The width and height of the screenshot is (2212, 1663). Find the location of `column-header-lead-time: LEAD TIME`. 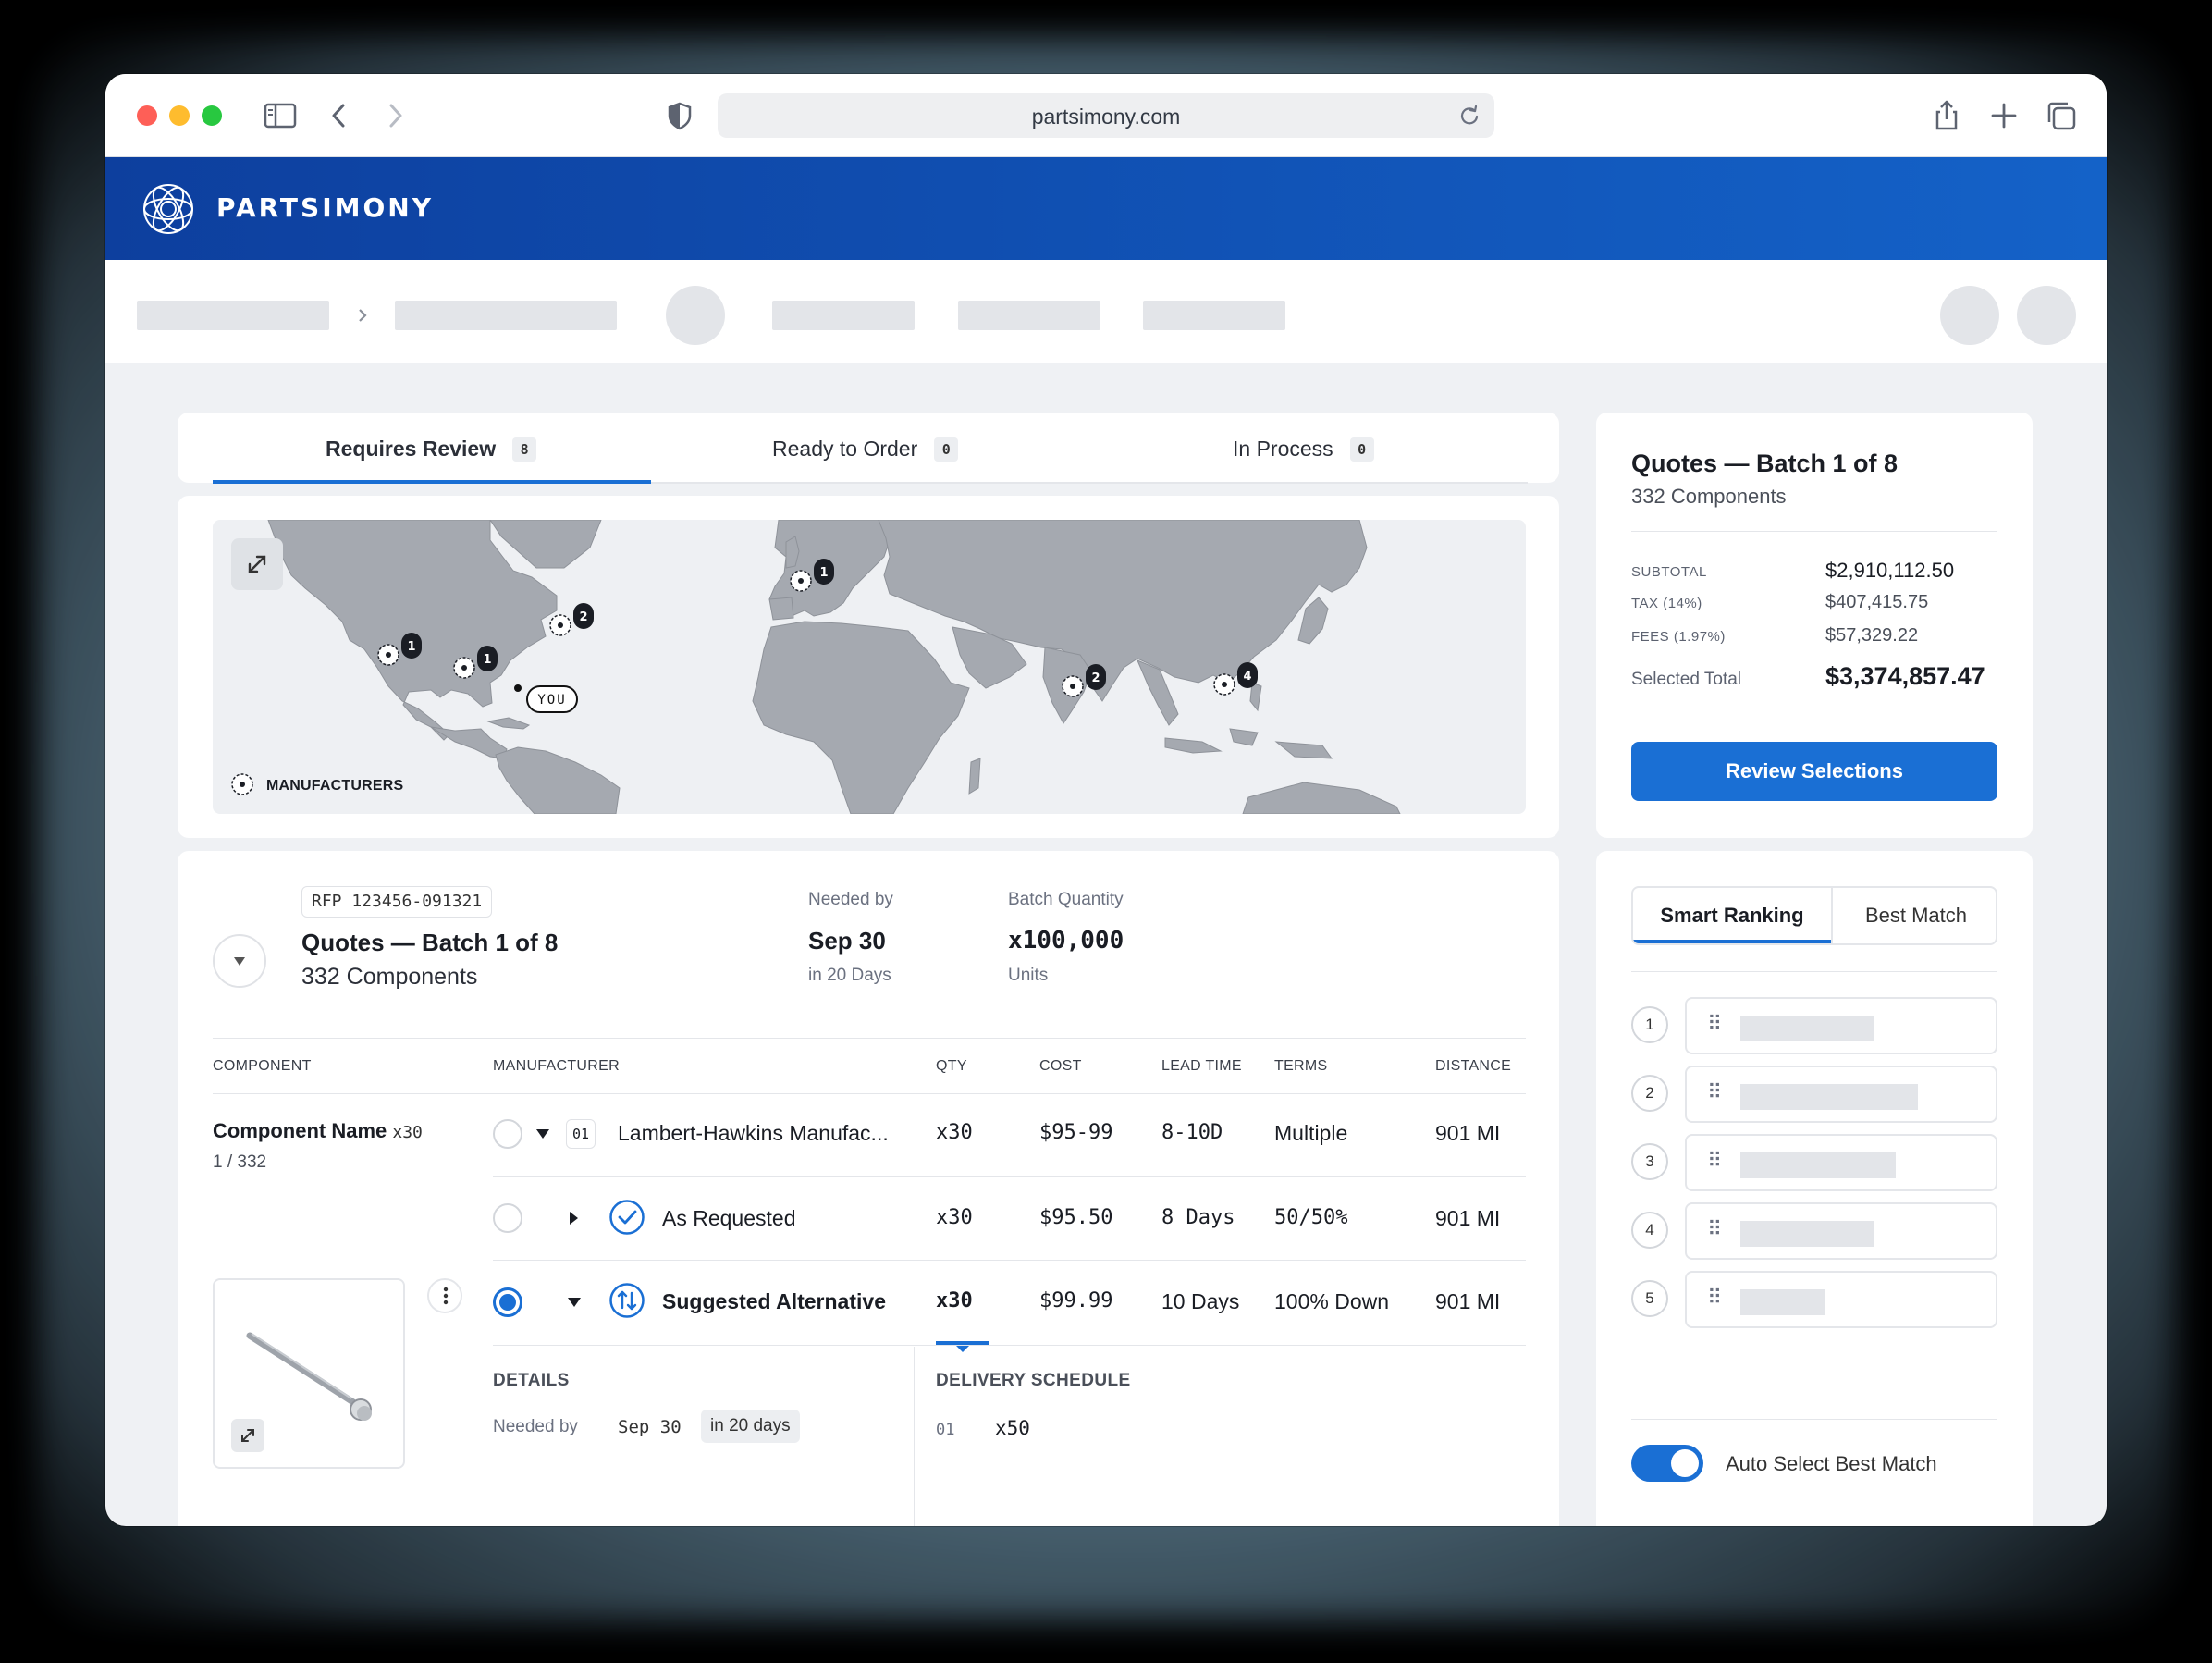

column-header-lead-time: LEAD TIME is located at coordinates (1202, 1066).